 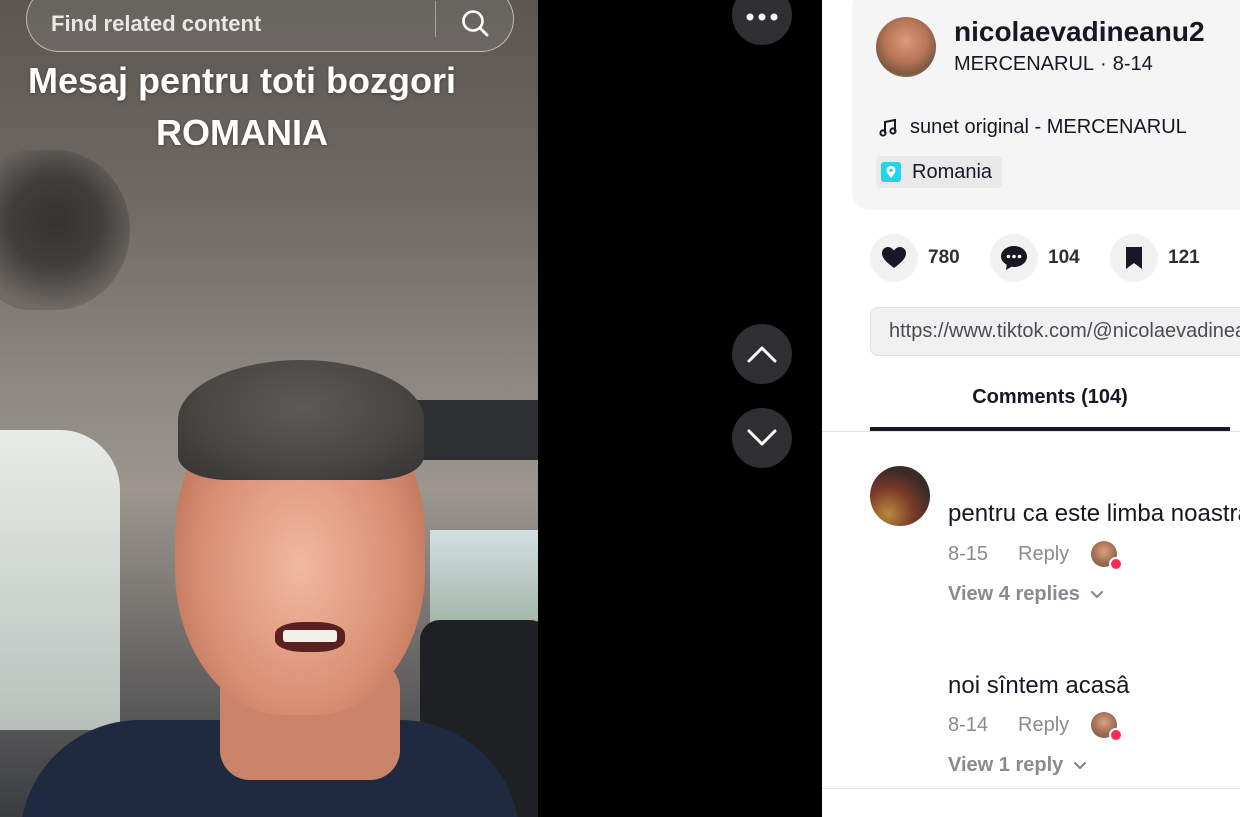 I want to click on author-avatar, so click(x=906, y=47).